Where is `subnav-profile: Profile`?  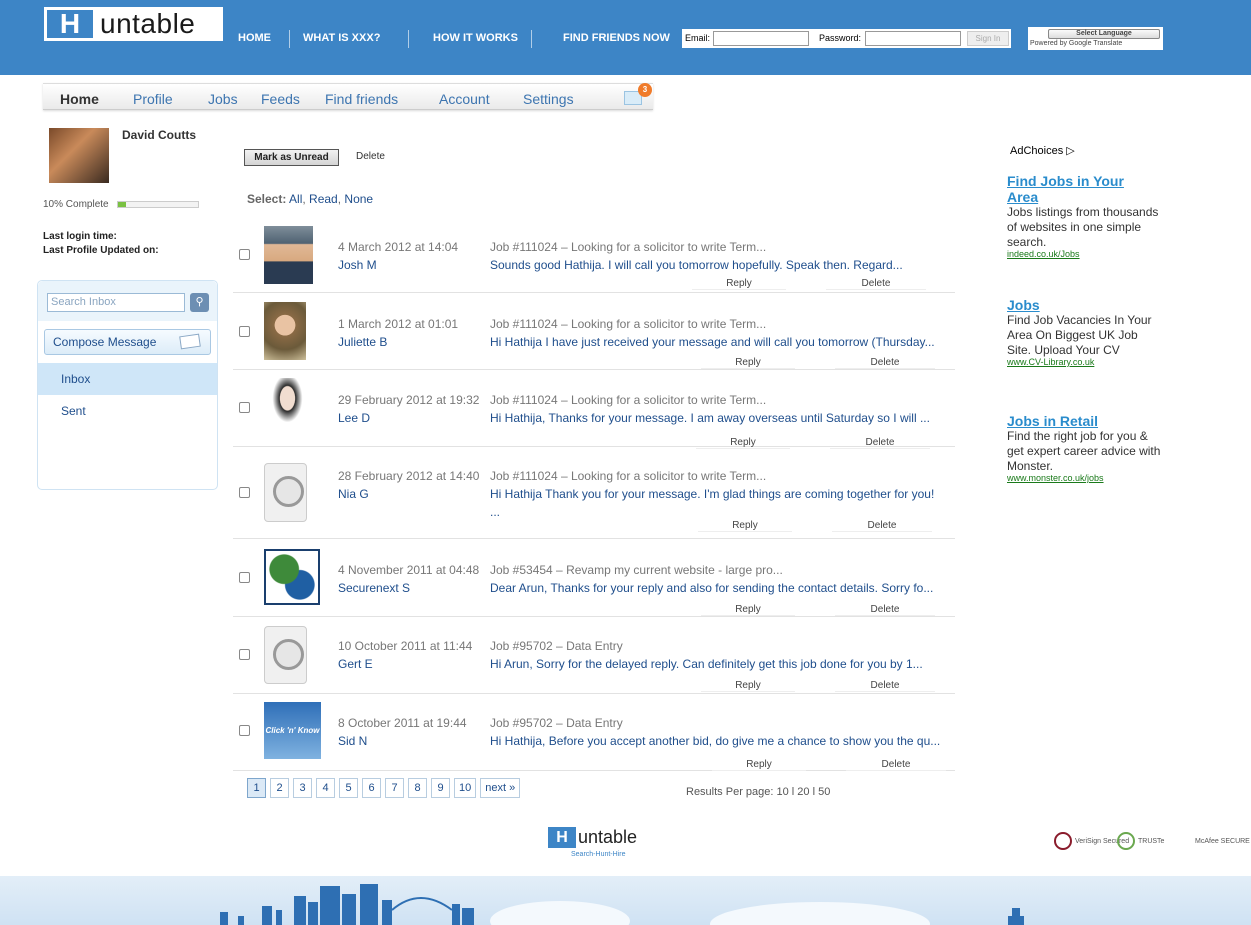
subnav-profile: Profile is located at coordinates (153, 99).